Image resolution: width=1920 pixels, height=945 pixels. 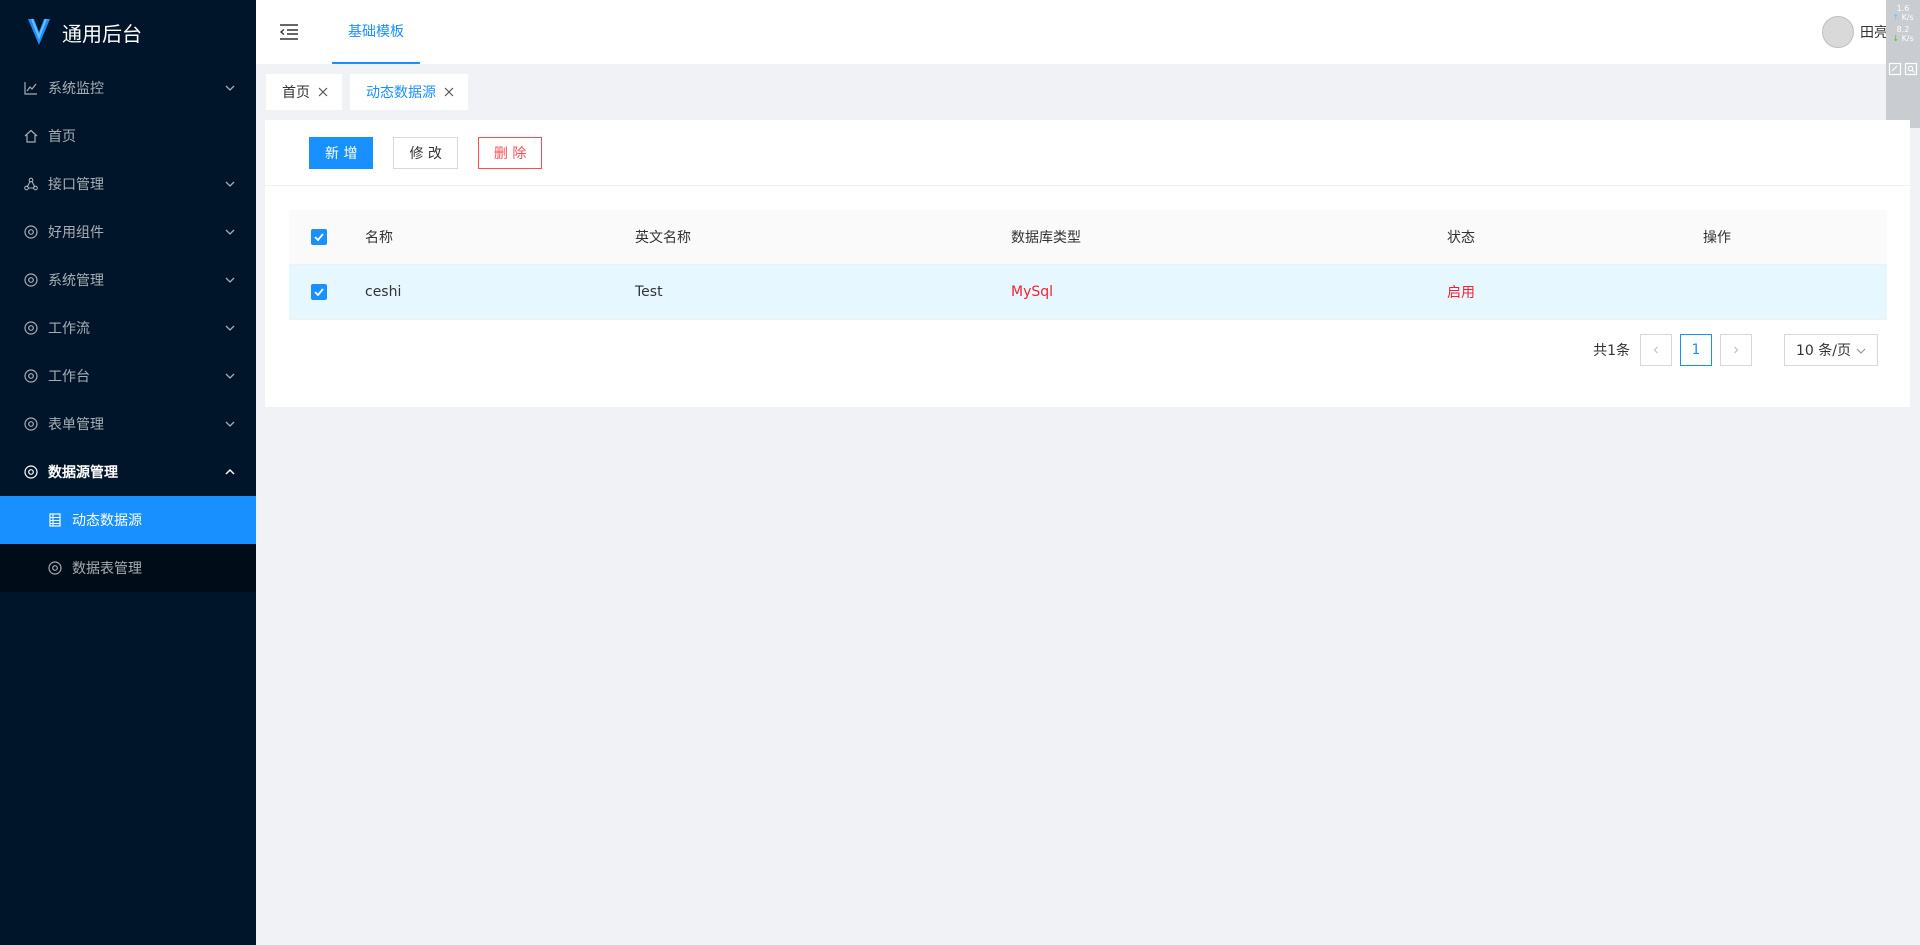 What do you see at coordinates (379, 238) in the screenshot?
I see `column-header-name: 名称` at bounding box center [379, 238].